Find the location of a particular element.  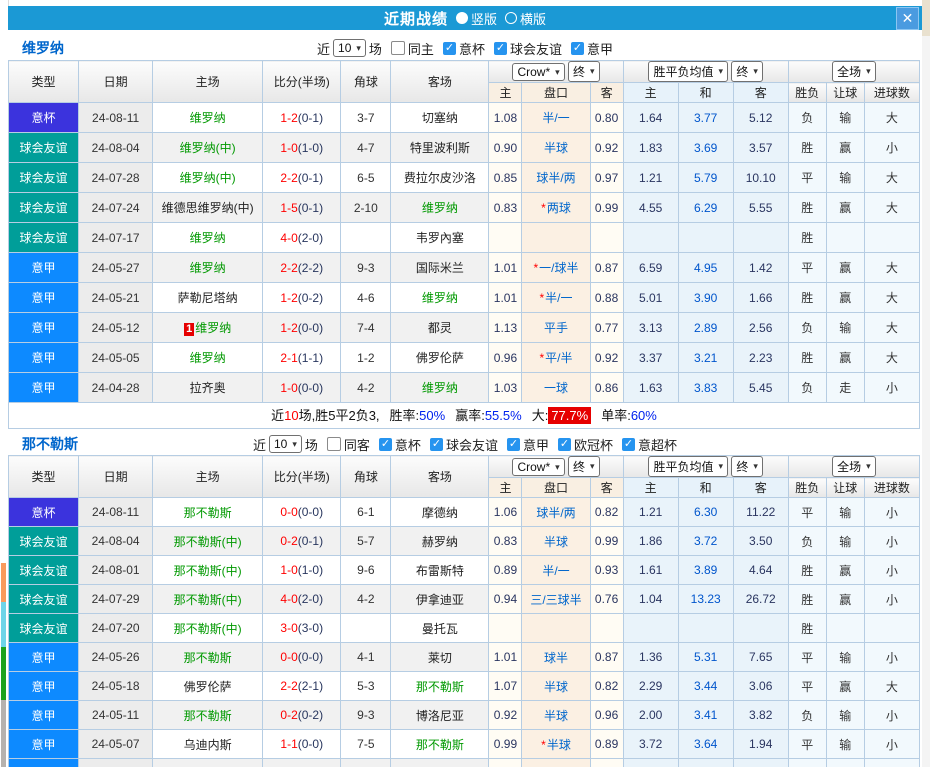

column-header: 类型 is located at coordinates (44, 81).